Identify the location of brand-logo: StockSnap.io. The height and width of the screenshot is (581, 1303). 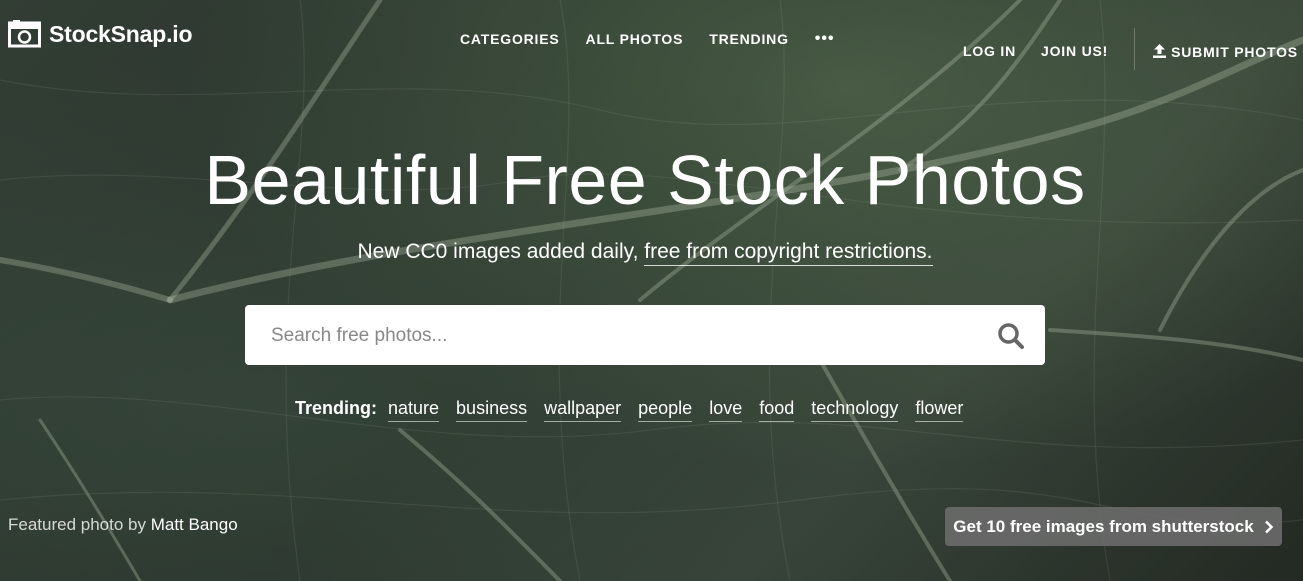
(100, 34).